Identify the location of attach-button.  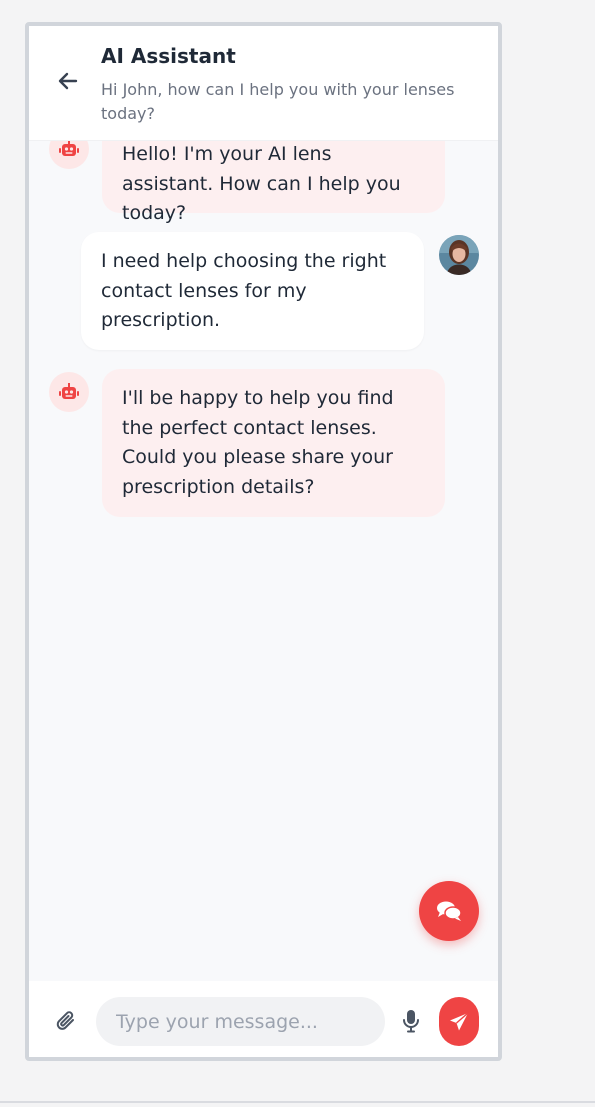
(67, 1022).